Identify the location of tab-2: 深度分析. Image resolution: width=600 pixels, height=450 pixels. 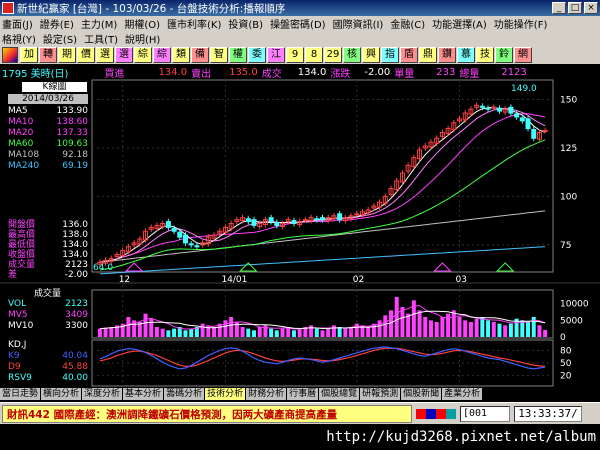
(102, 394).